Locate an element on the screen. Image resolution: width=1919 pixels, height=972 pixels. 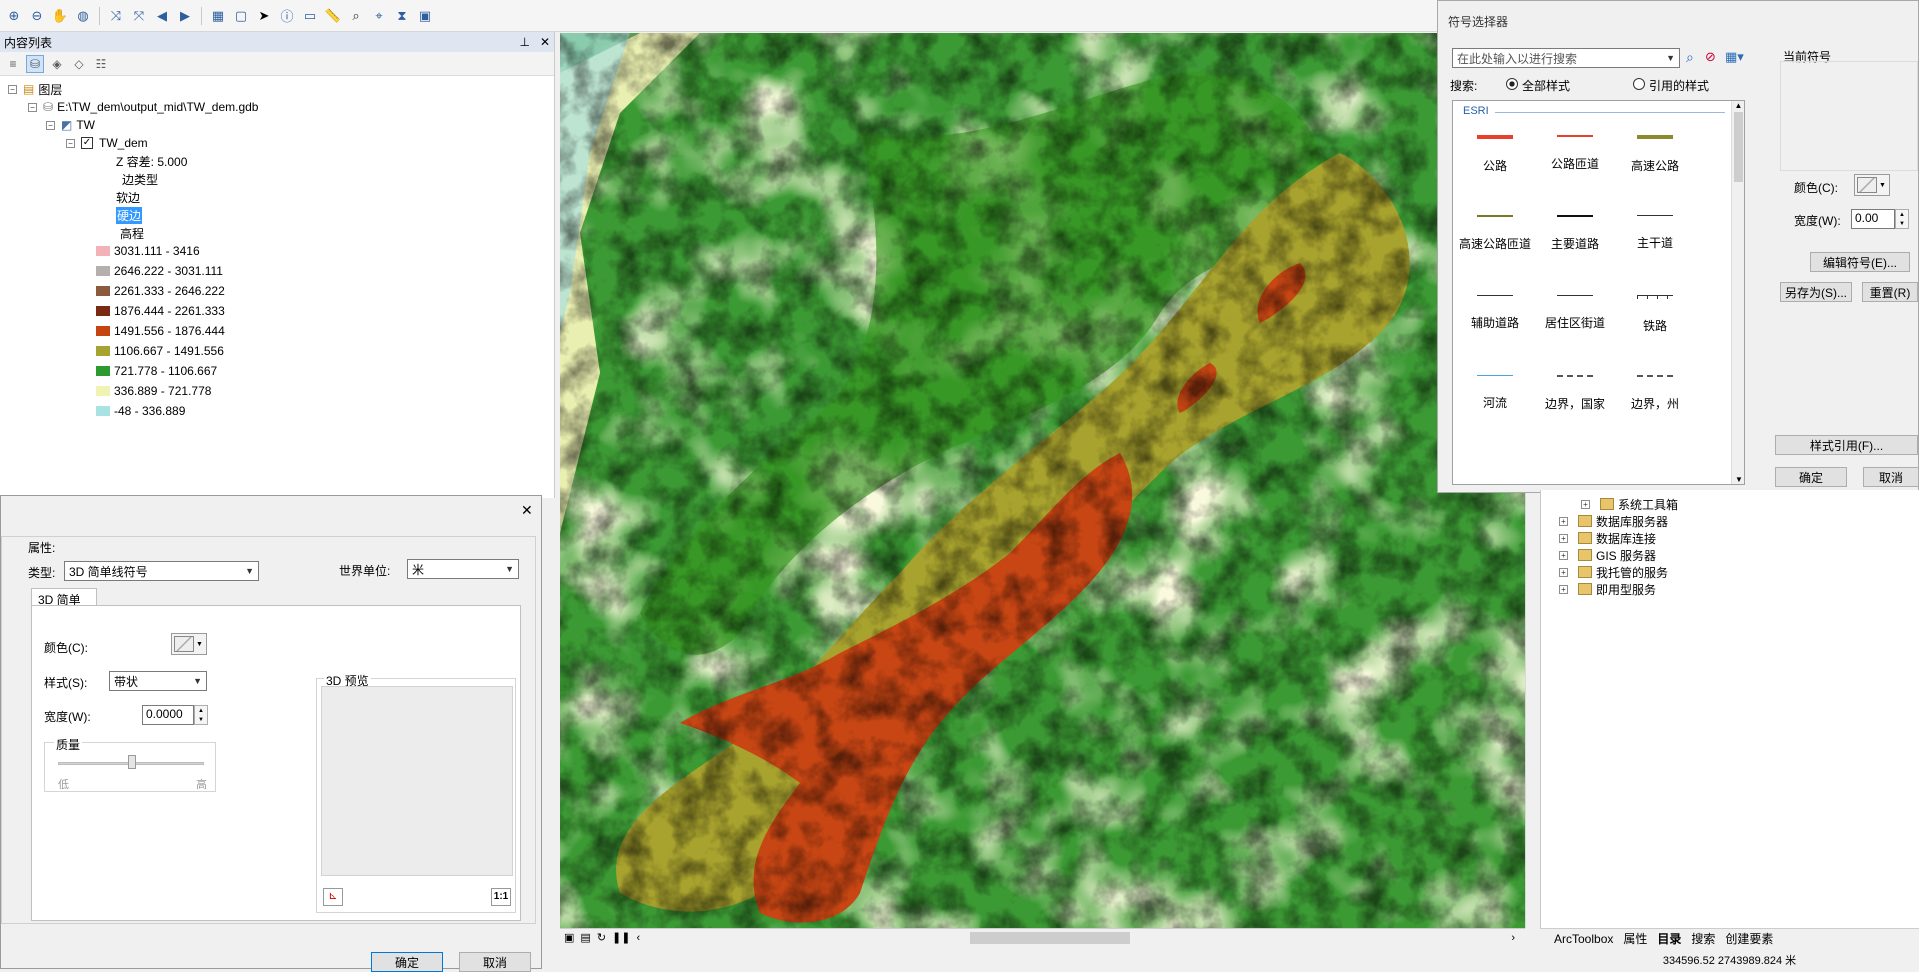
legend-item: 336.889 - 721.778 is located at coordinates (153, 391).